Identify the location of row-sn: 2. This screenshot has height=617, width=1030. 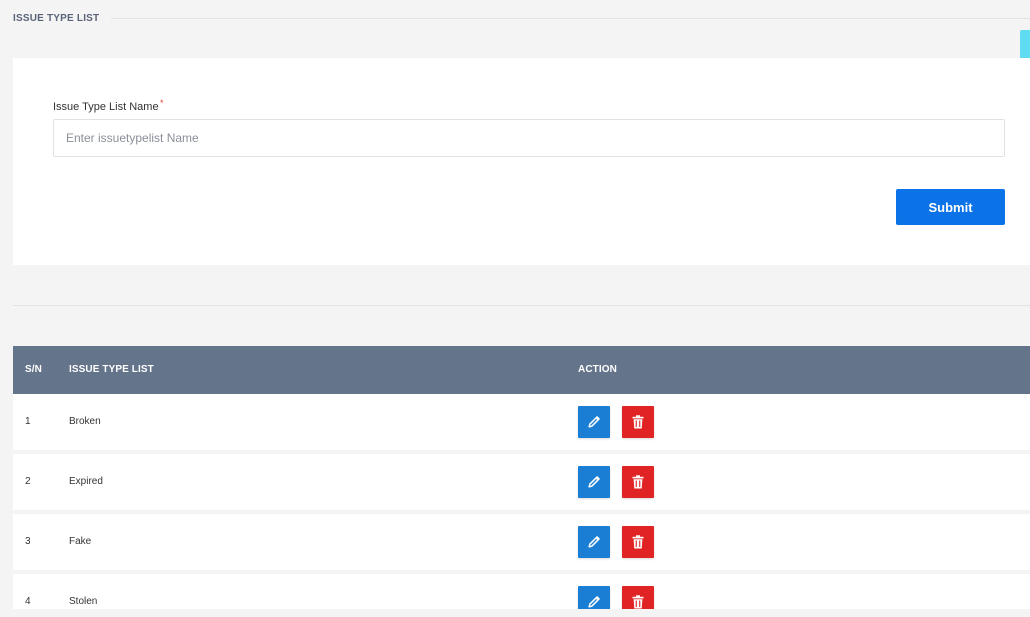
(28, 481).